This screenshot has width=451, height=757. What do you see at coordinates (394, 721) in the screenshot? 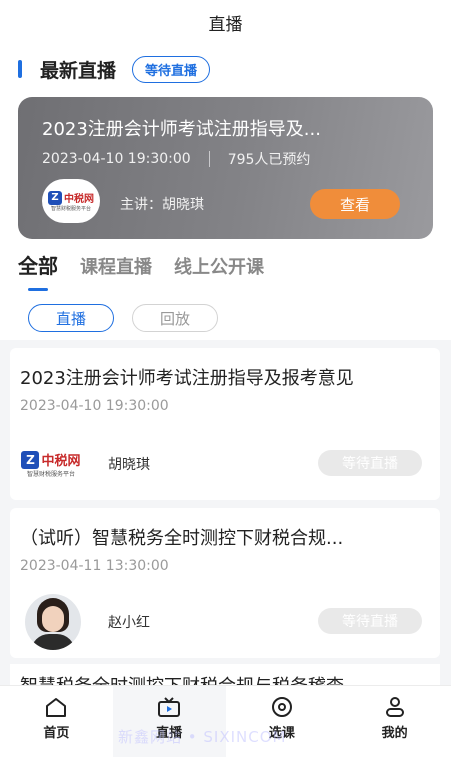
I see `tabbar-profile: 我的` at bounding box center [394, 721].